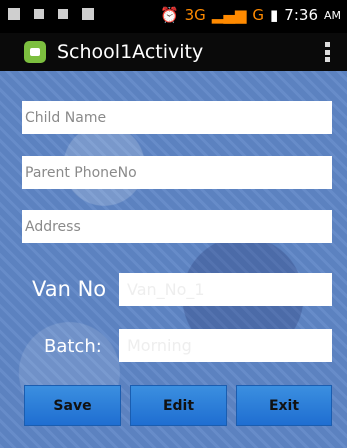 The image size is (347, 448). Describe the element at coordinates (130, 52) in the screenshot. I see `app-title: School1Activity` at that location.